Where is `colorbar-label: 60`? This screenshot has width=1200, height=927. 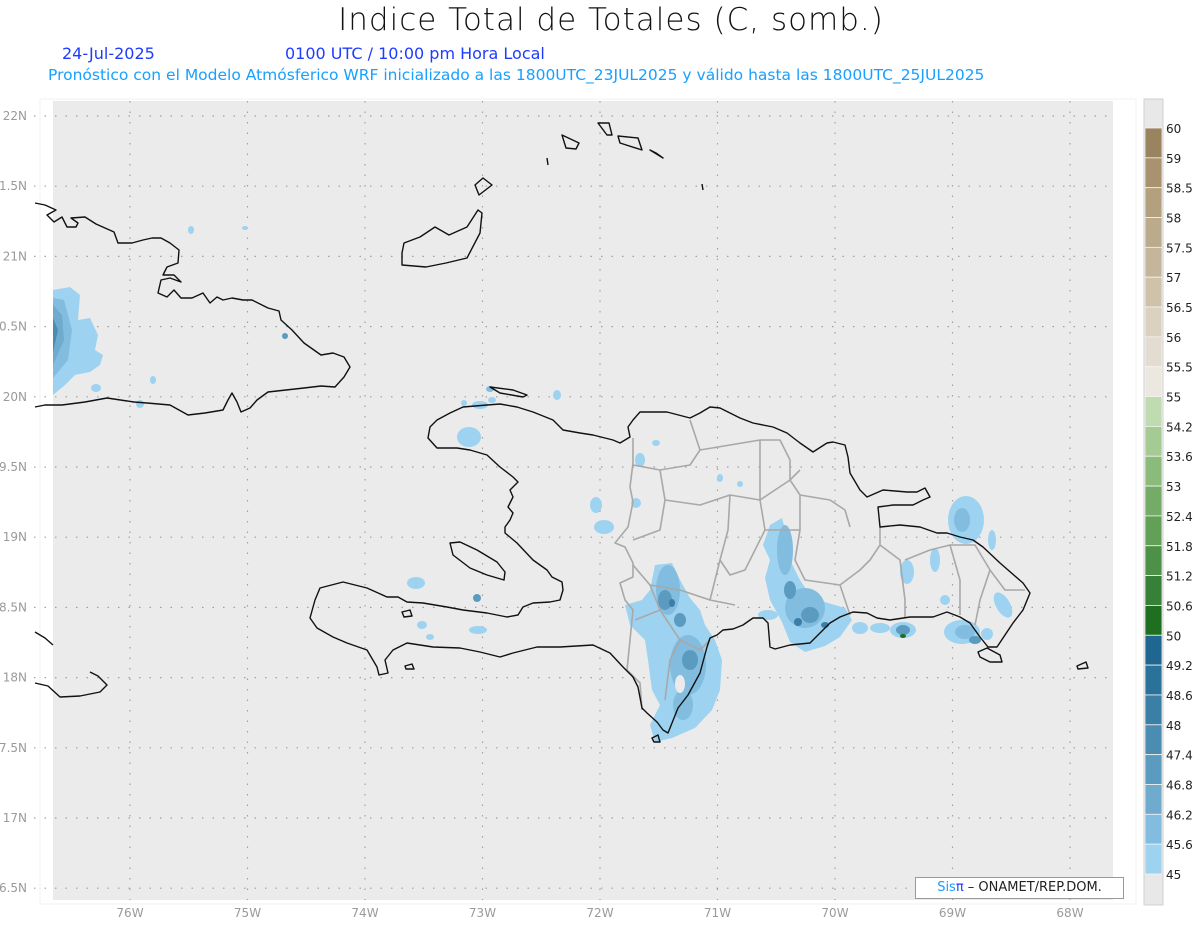 colorbar-label: 60 is located at coordinates (1173, 129).